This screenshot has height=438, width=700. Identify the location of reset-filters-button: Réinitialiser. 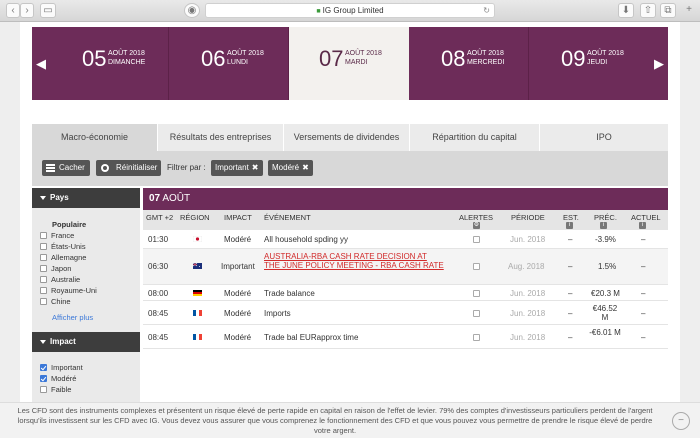
(128, 168).